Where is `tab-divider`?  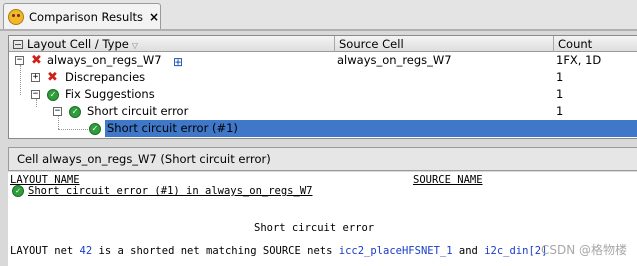
tab-divider is located at coordinates (318, 30).